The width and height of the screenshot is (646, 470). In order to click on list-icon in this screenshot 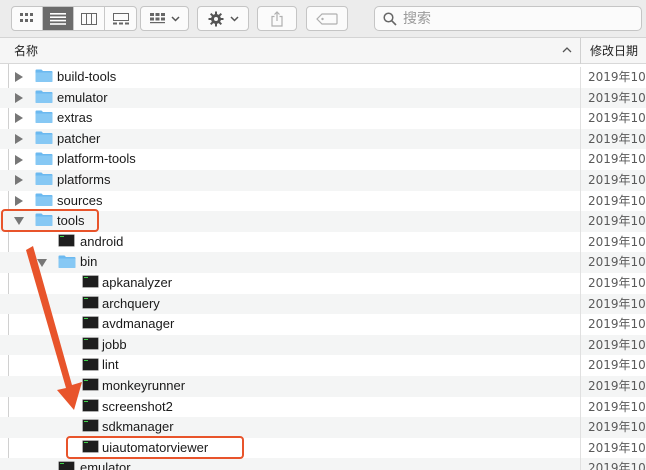, I will do `click(58, 18)`.